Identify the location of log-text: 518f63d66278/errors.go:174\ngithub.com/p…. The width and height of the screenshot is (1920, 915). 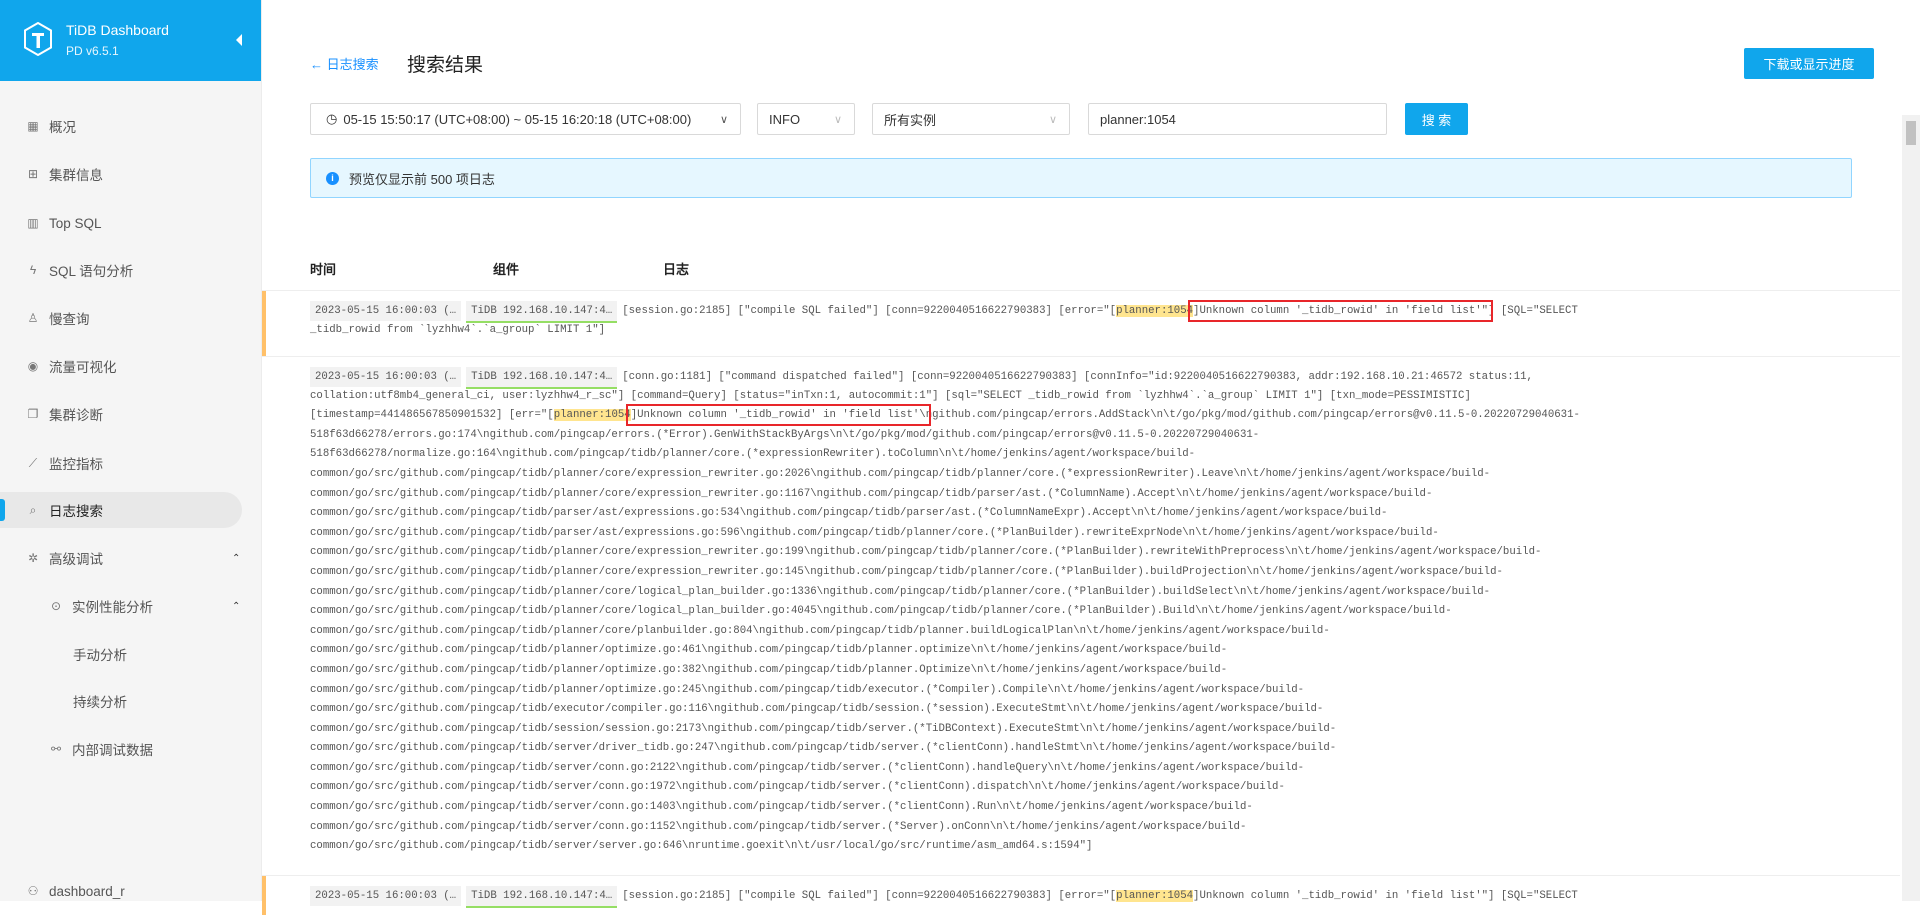
(785, 434).